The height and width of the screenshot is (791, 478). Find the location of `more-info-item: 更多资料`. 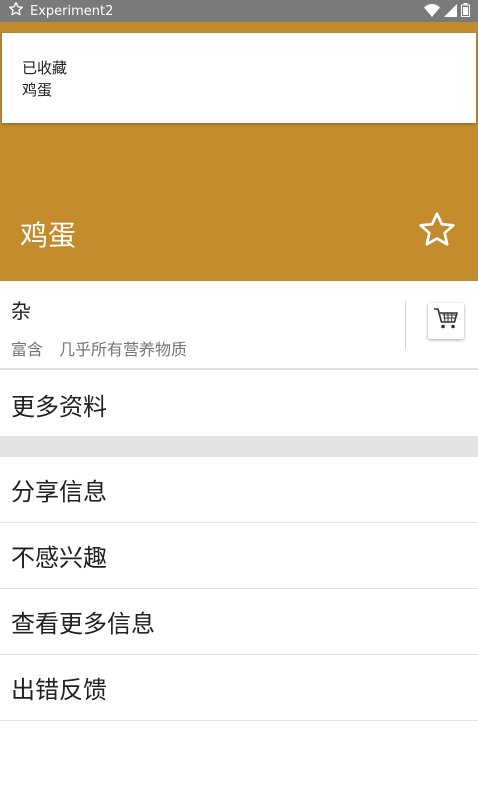

more-info-item: 更多资料 is located at coordinates (239, 404).